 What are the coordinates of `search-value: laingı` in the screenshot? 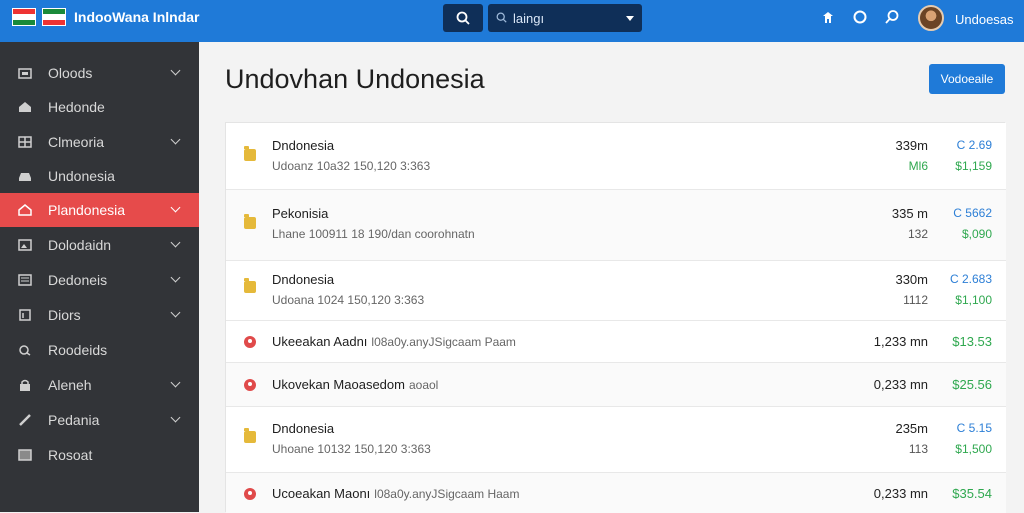 It's located at (529, 18).